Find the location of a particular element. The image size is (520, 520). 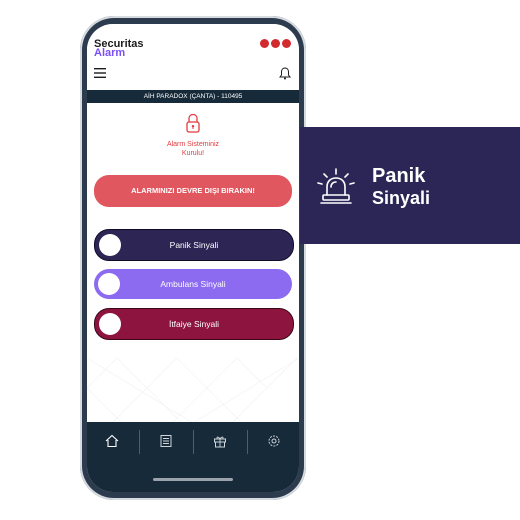

lock-icon is located at coordinates (193, 123).